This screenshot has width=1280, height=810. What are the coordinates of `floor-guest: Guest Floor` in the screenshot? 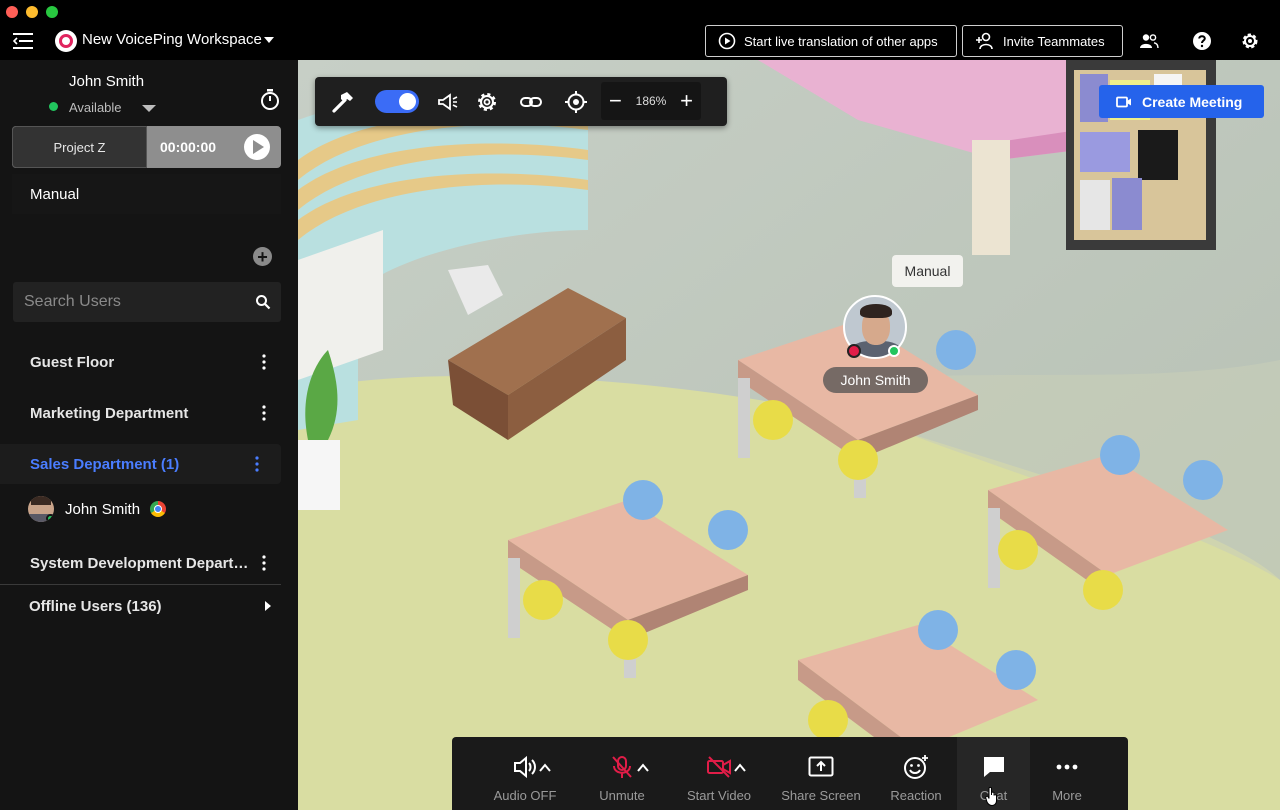 It's located at (140, 362).